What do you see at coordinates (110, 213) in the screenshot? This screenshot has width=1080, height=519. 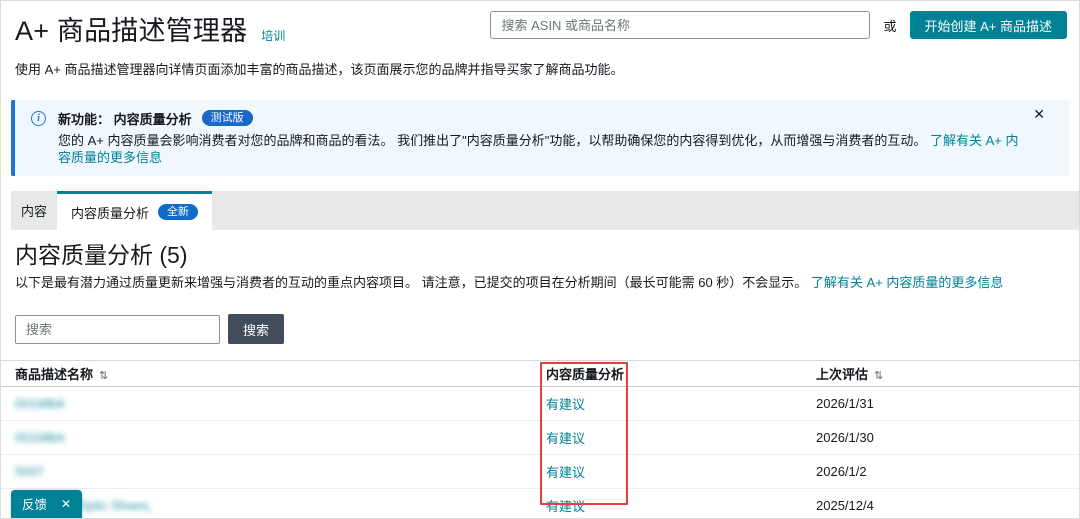 I see `tab-quality-label: 内容质量分析` at bounding box center [110, 213].